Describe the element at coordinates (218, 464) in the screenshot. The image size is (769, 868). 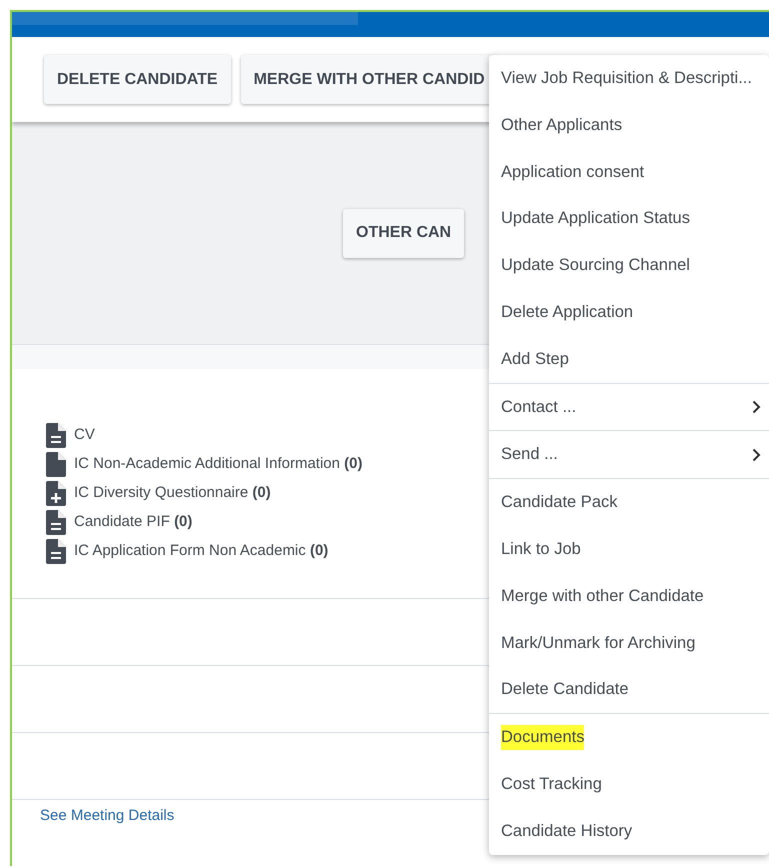
I see `document-link: IC Non-Academic Additional Information (0)` at that location.